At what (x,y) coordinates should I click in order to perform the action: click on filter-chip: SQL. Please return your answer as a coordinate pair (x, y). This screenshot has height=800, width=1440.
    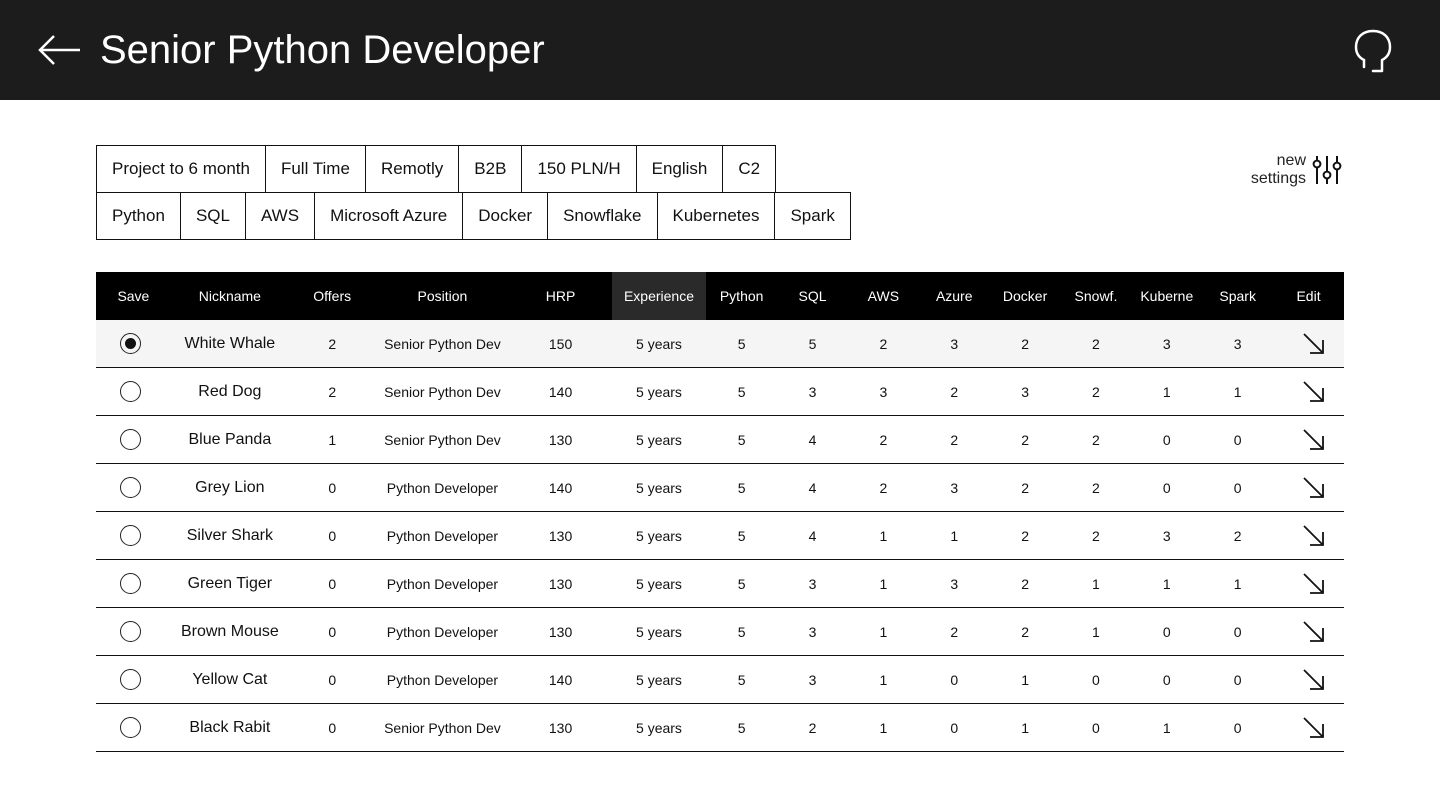
    Looking at the image, I should click on (212, 216).